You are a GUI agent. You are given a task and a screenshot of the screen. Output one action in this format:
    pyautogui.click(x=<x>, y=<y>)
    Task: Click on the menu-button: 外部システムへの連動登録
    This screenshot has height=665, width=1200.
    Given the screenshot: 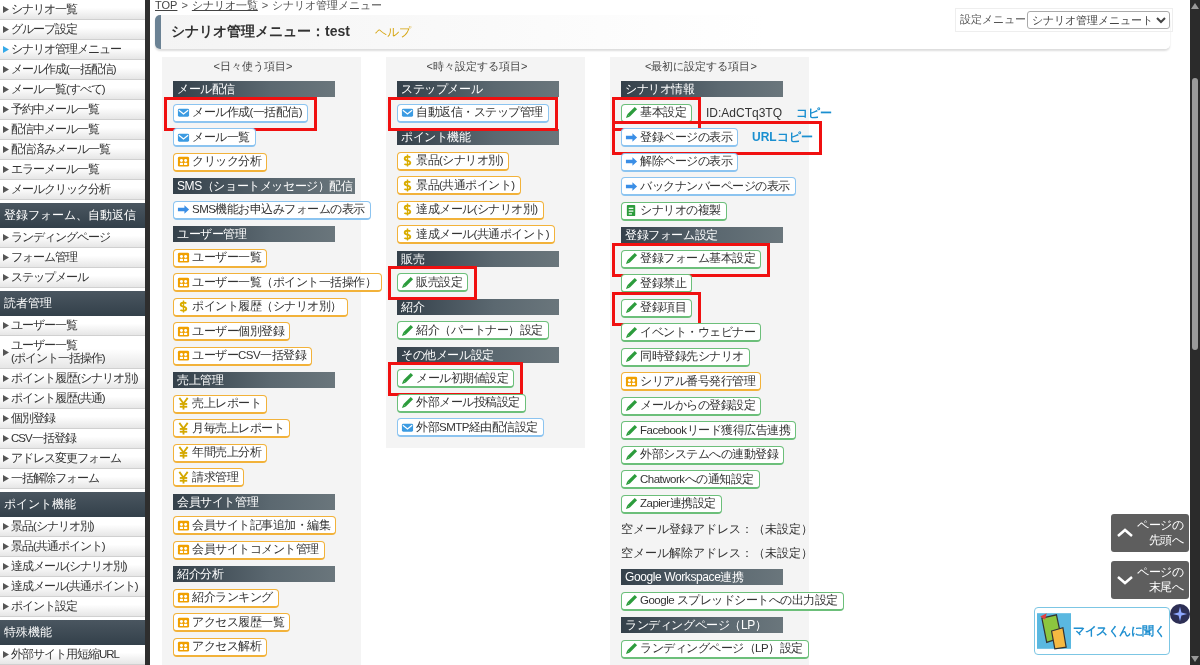 What is the action you would take?
    pyautogui.click(x=702, y=455)
    